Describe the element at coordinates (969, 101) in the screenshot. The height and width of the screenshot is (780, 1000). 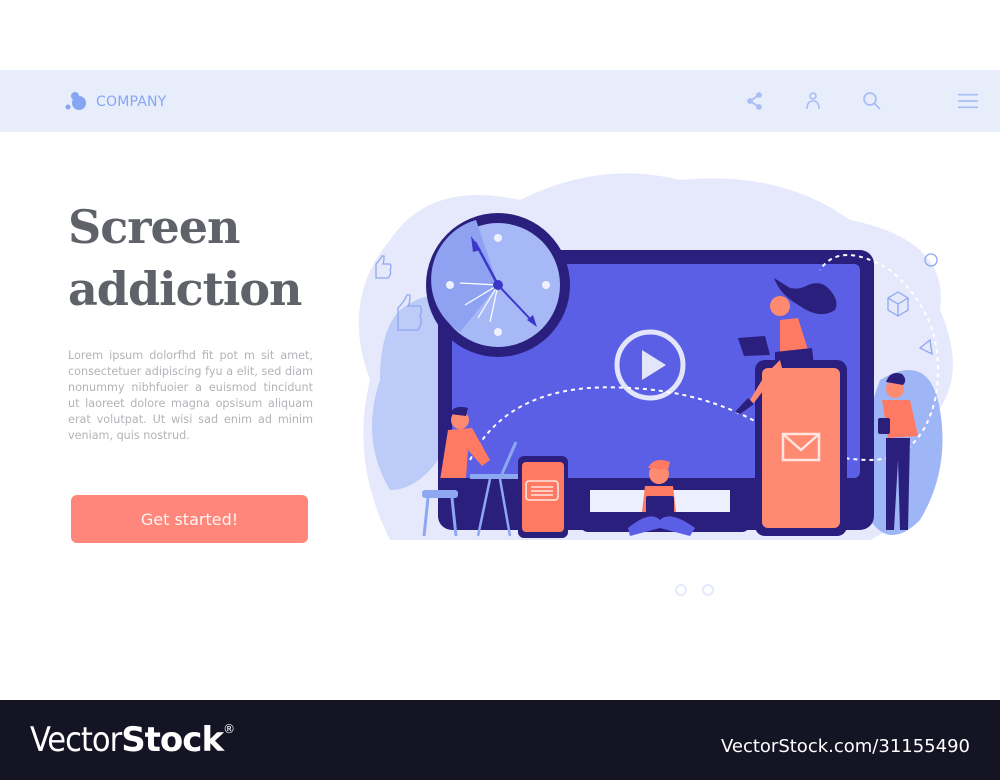
I see `menu-icon` at that location.